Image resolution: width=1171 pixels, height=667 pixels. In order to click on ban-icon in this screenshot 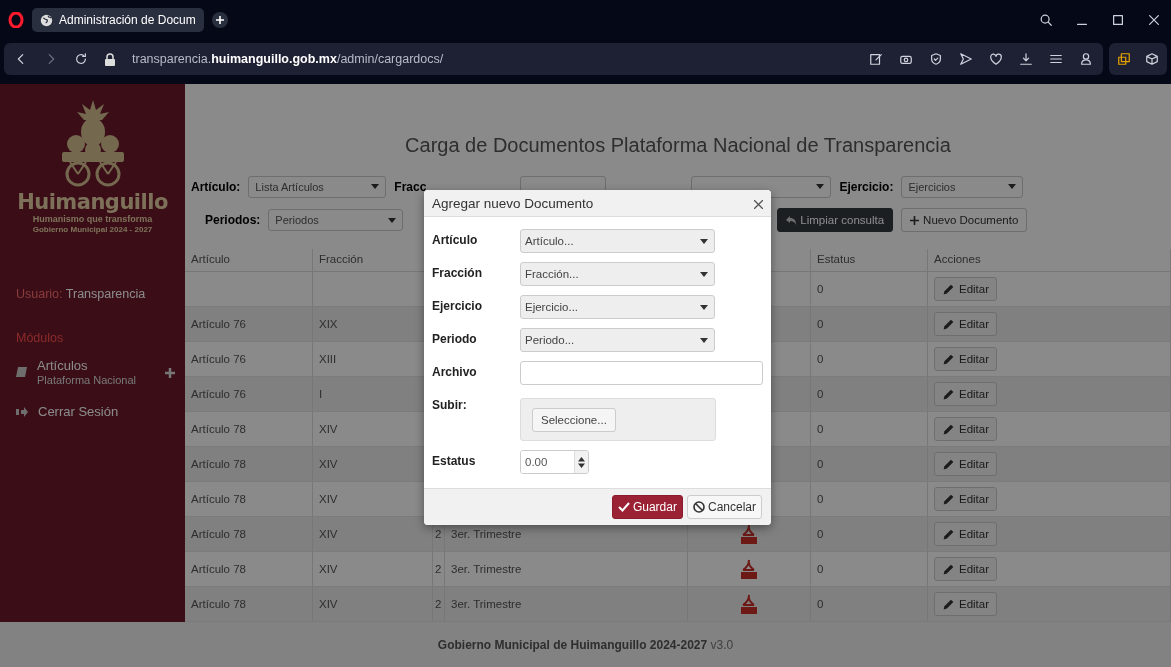, I will do `click(698, 507)`.